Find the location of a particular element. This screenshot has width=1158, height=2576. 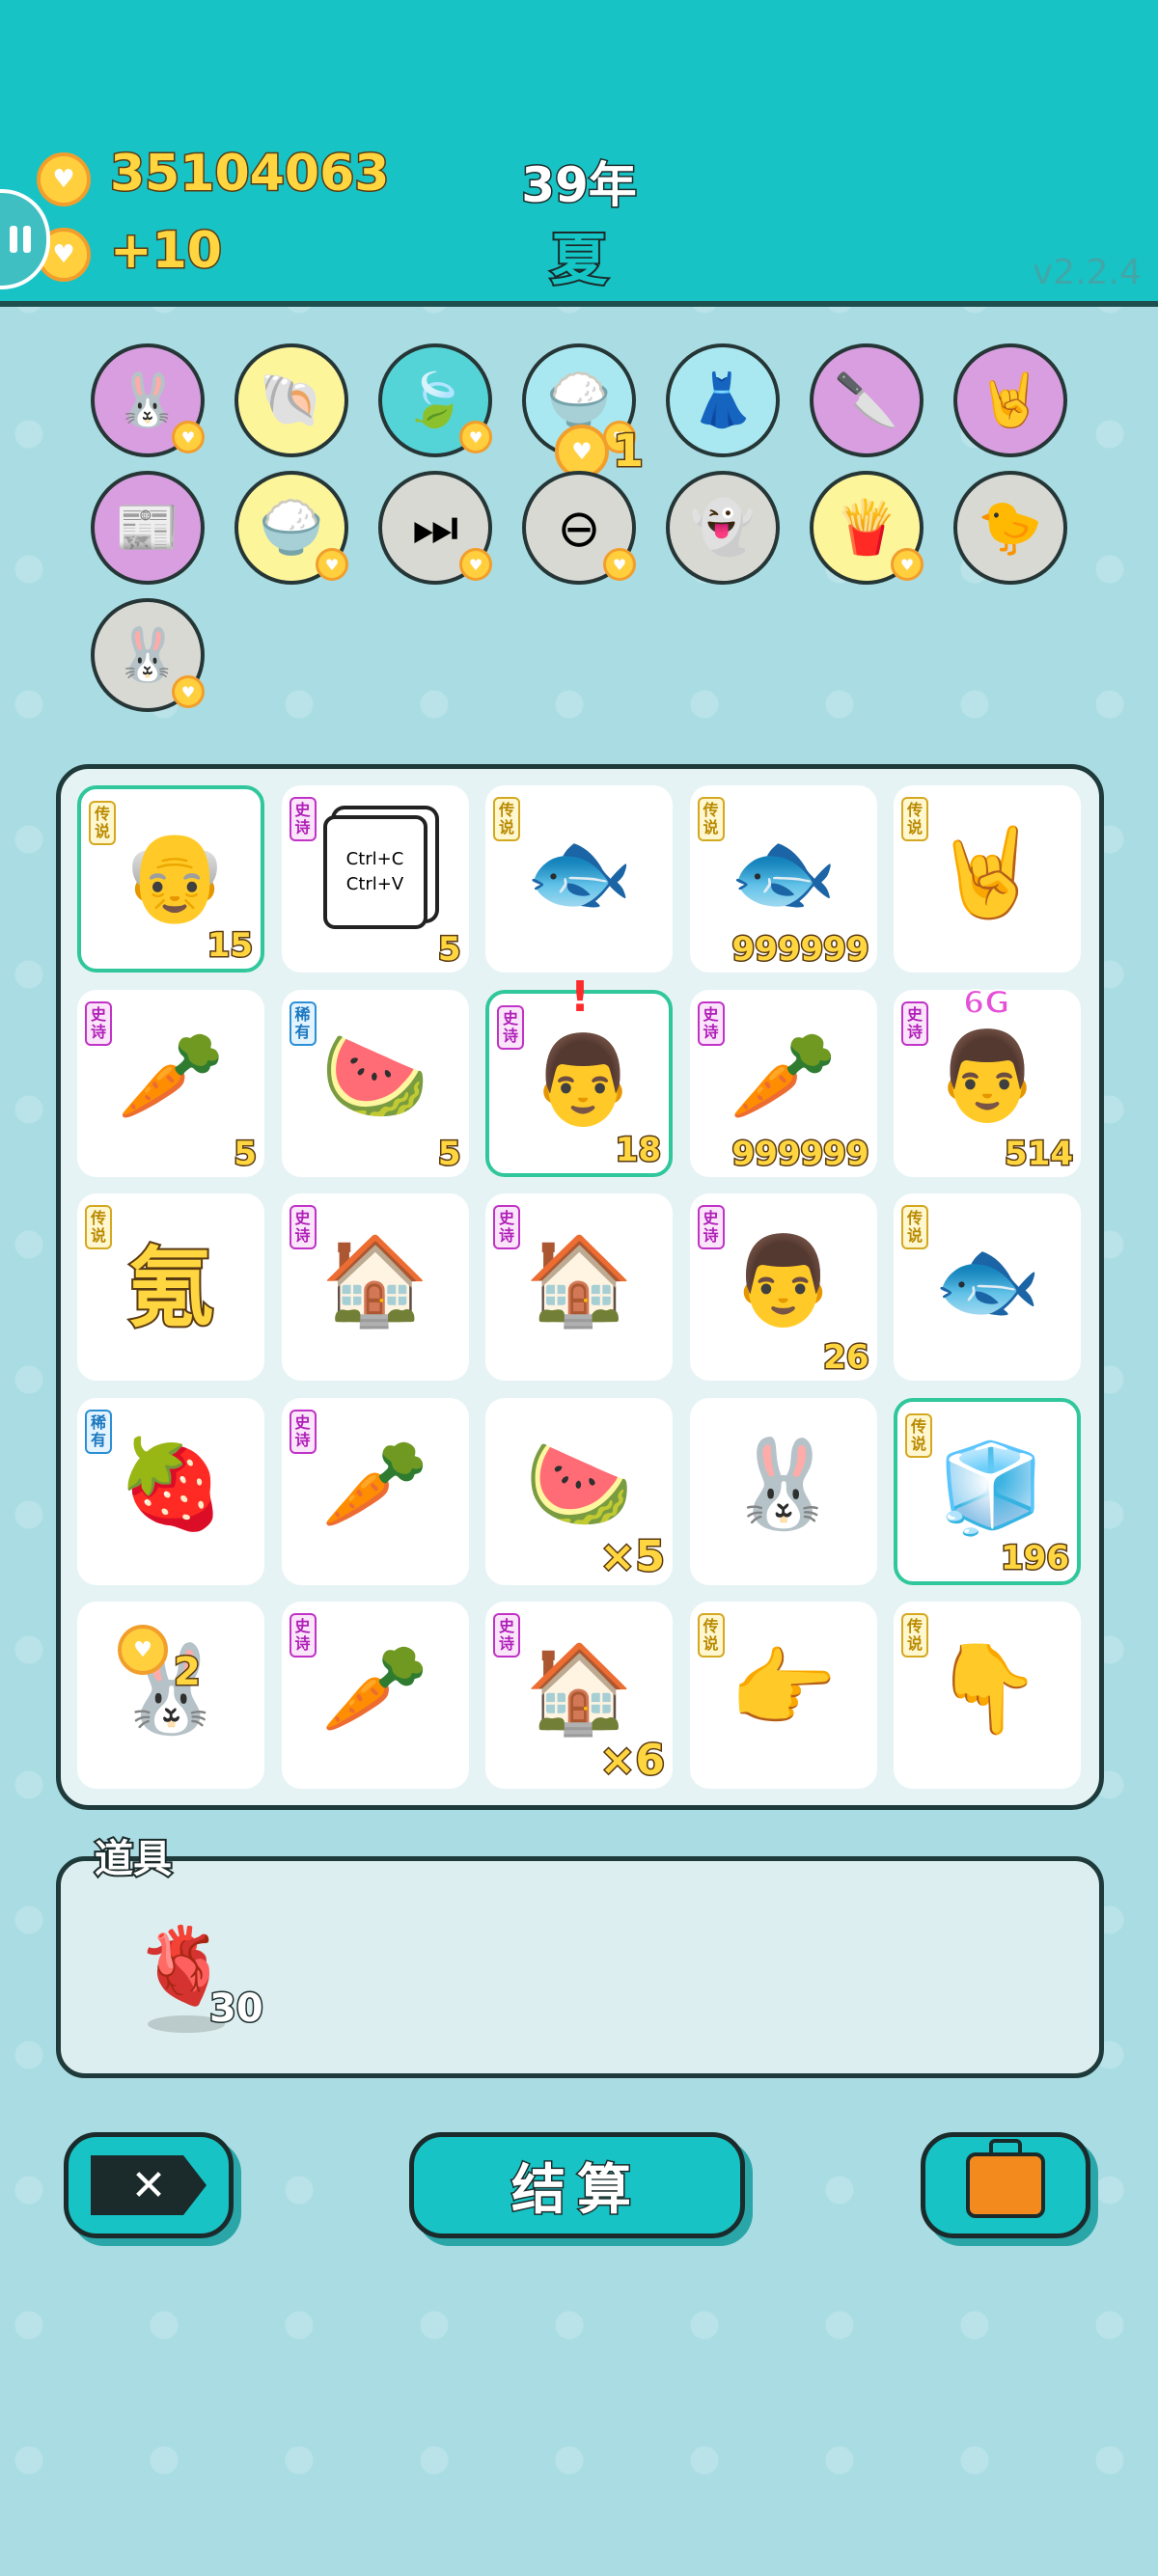

version-label: v2.2.4 is located at coordinates (1087, 272).